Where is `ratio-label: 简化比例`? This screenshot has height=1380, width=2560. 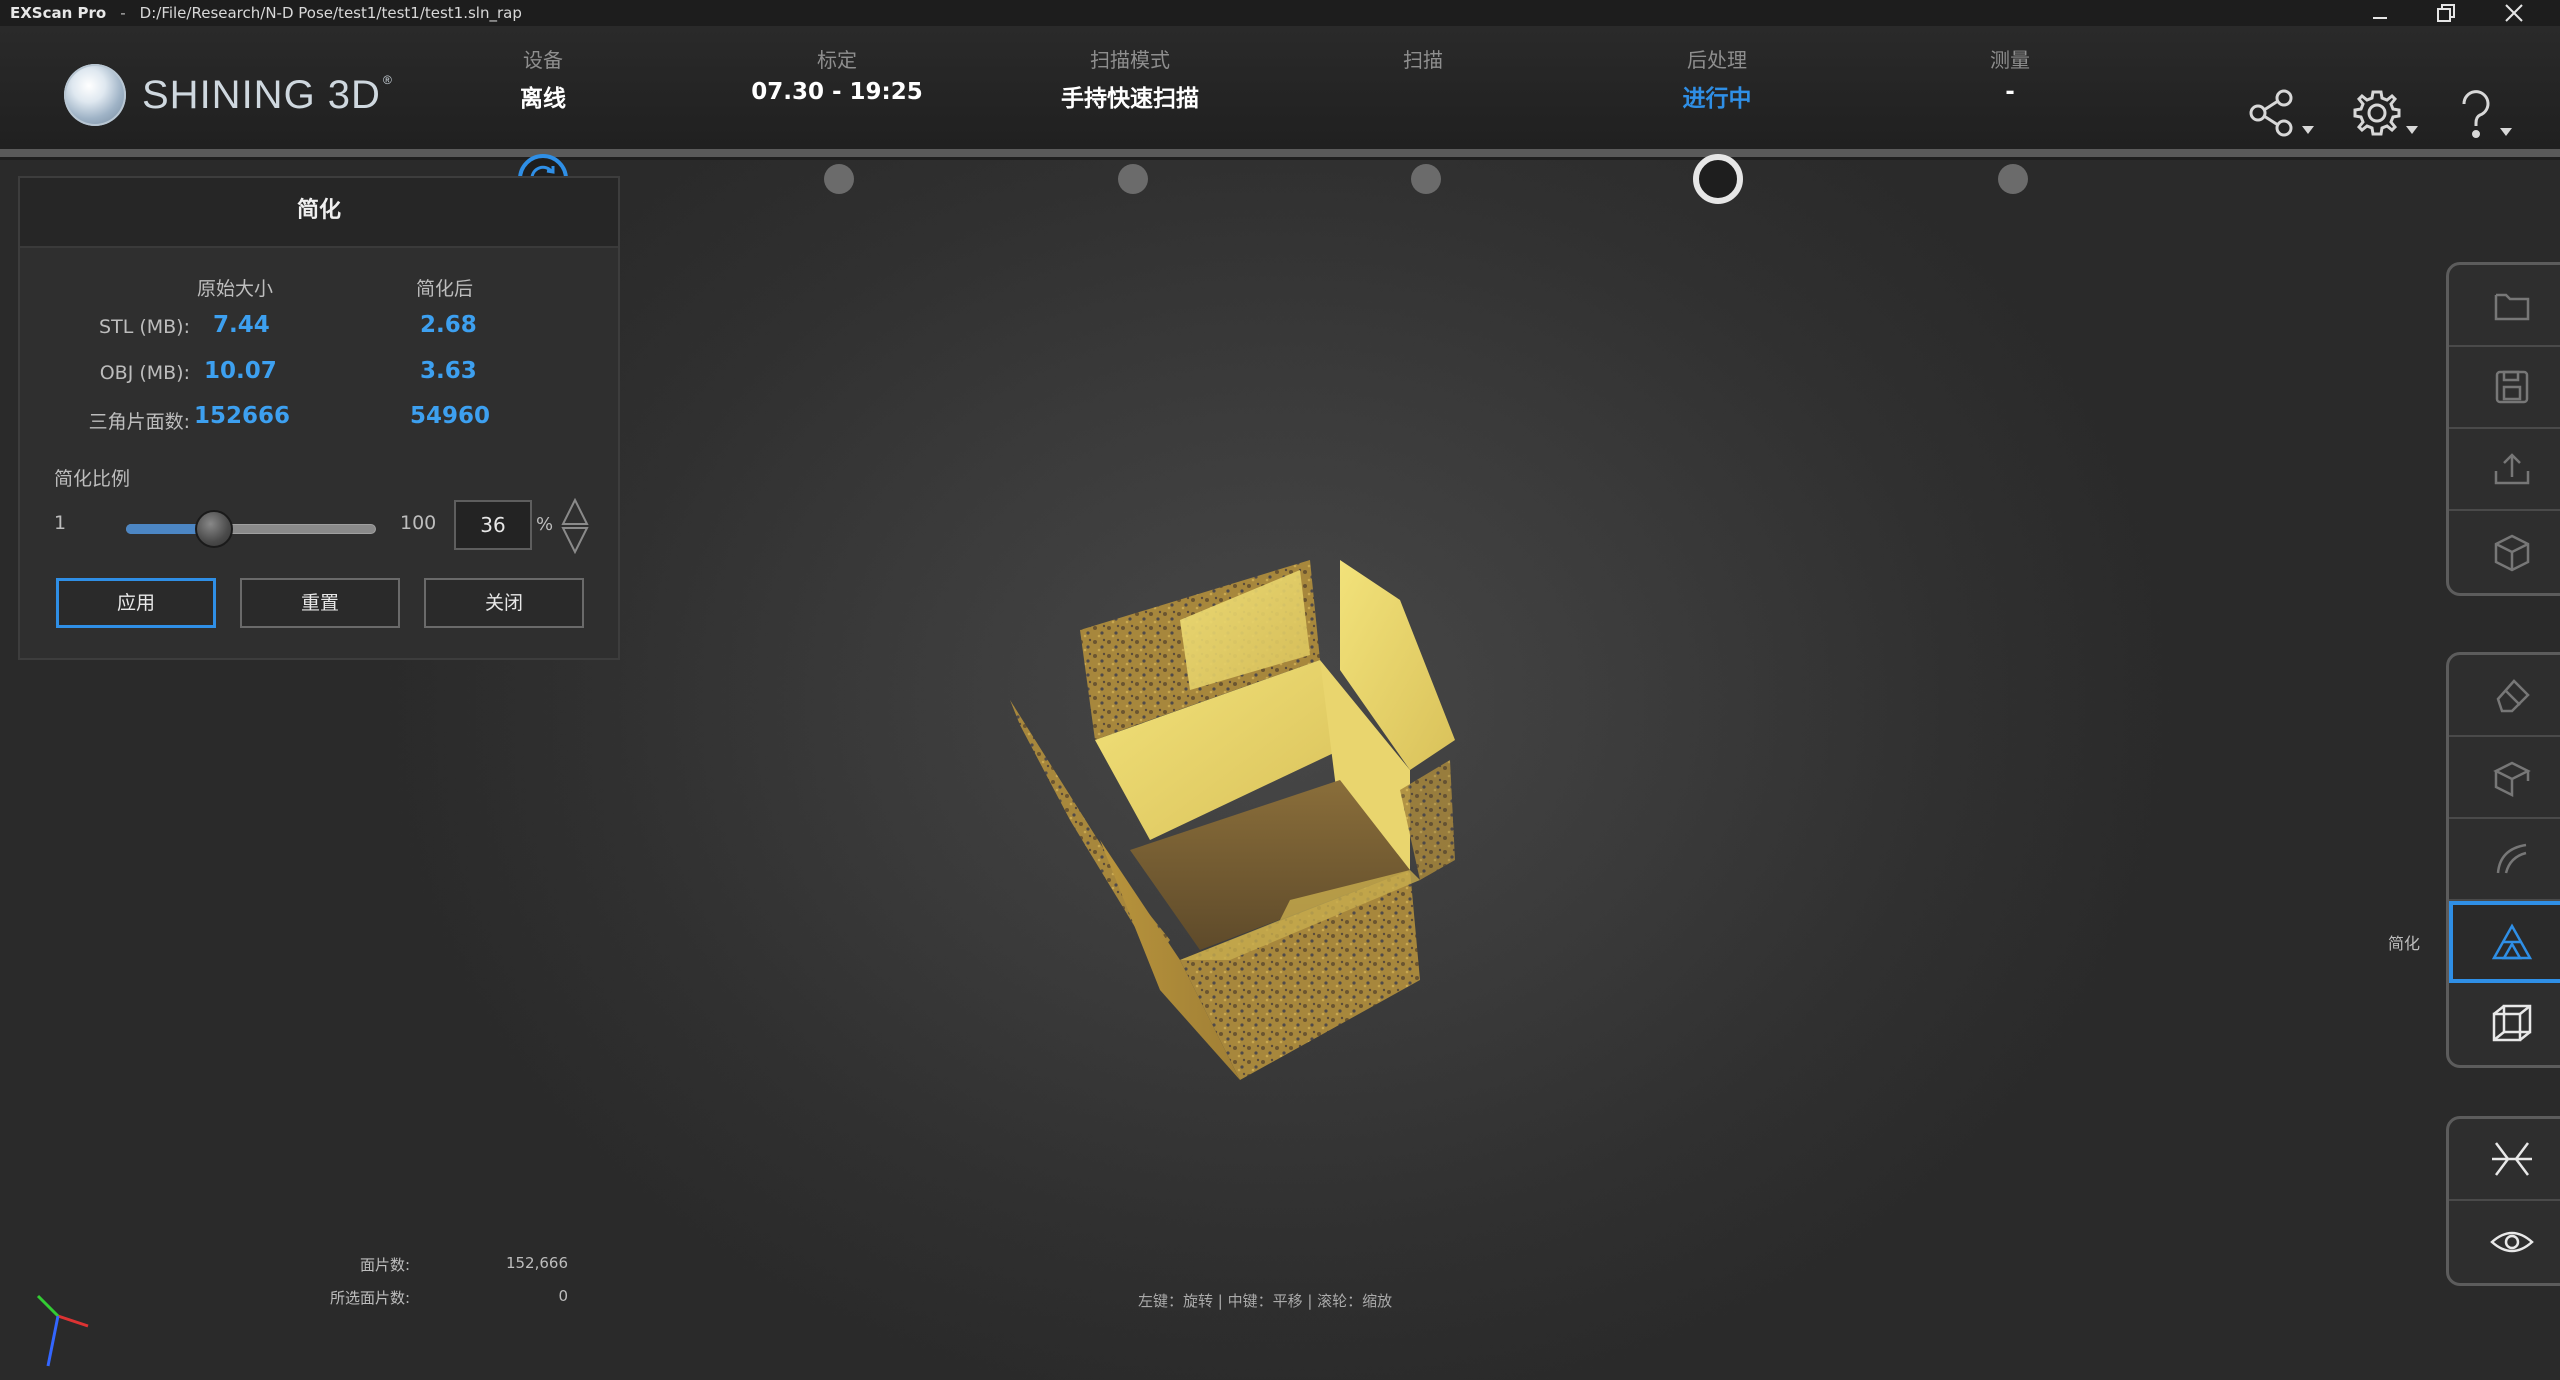
ratio-label: 简化比例 is located at coordinates (92, 479).